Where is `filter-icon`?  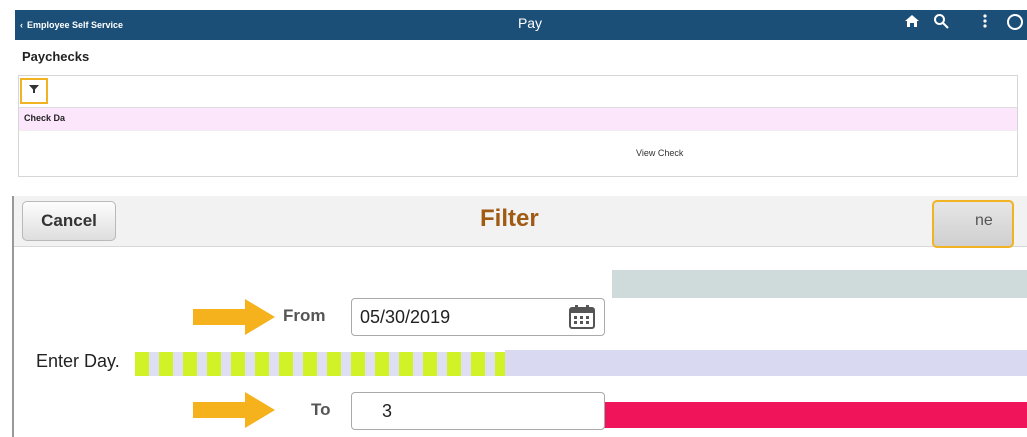 filter-icon is located at coordinates (34, 91).